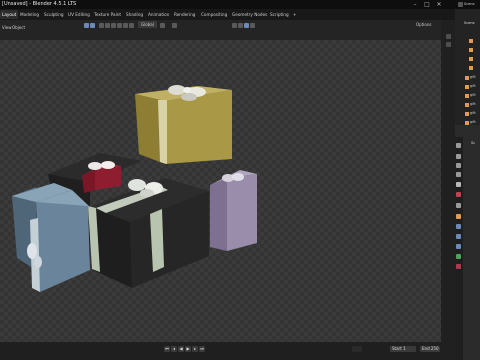  What do you see at coordinates (249, 14) in the screenshot?
I see `tab-geometry-nodes: Geometry Nodes` at bounding box center [249, 14].